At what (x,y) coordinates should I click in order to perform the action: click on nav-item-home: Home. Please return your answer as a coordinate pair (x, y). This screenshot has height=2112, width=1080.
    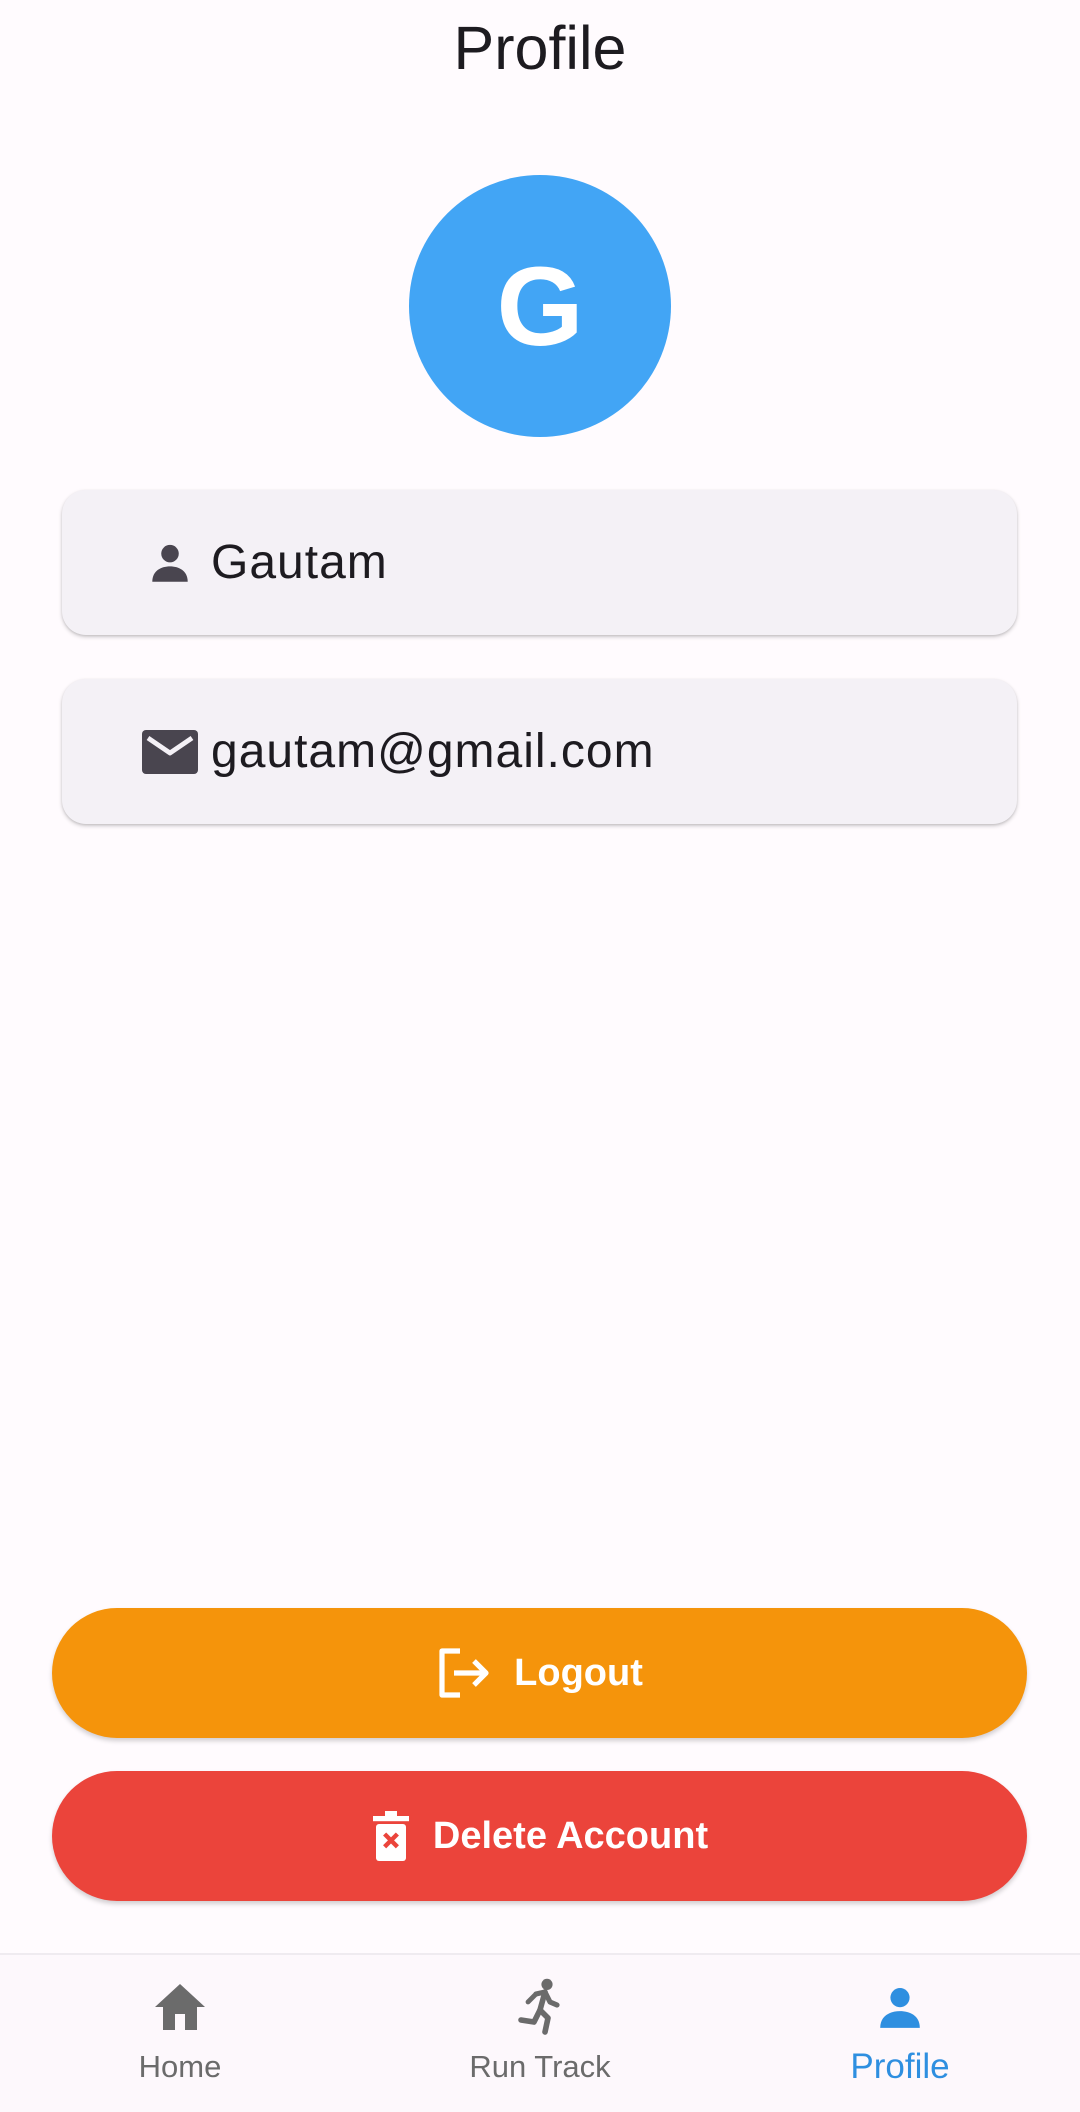
    Looking at the image, I should click on (180, 2033).